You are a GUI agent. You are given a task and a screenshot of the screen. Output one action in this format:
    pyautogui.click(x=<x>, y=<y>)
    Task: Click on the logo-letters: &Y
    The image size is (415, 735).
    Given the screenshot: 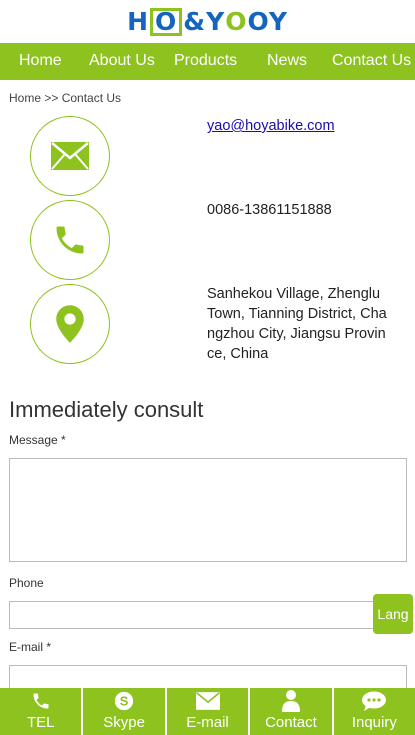 What is the action you would take?
    pyautogui.click(x=204, y=21)
    